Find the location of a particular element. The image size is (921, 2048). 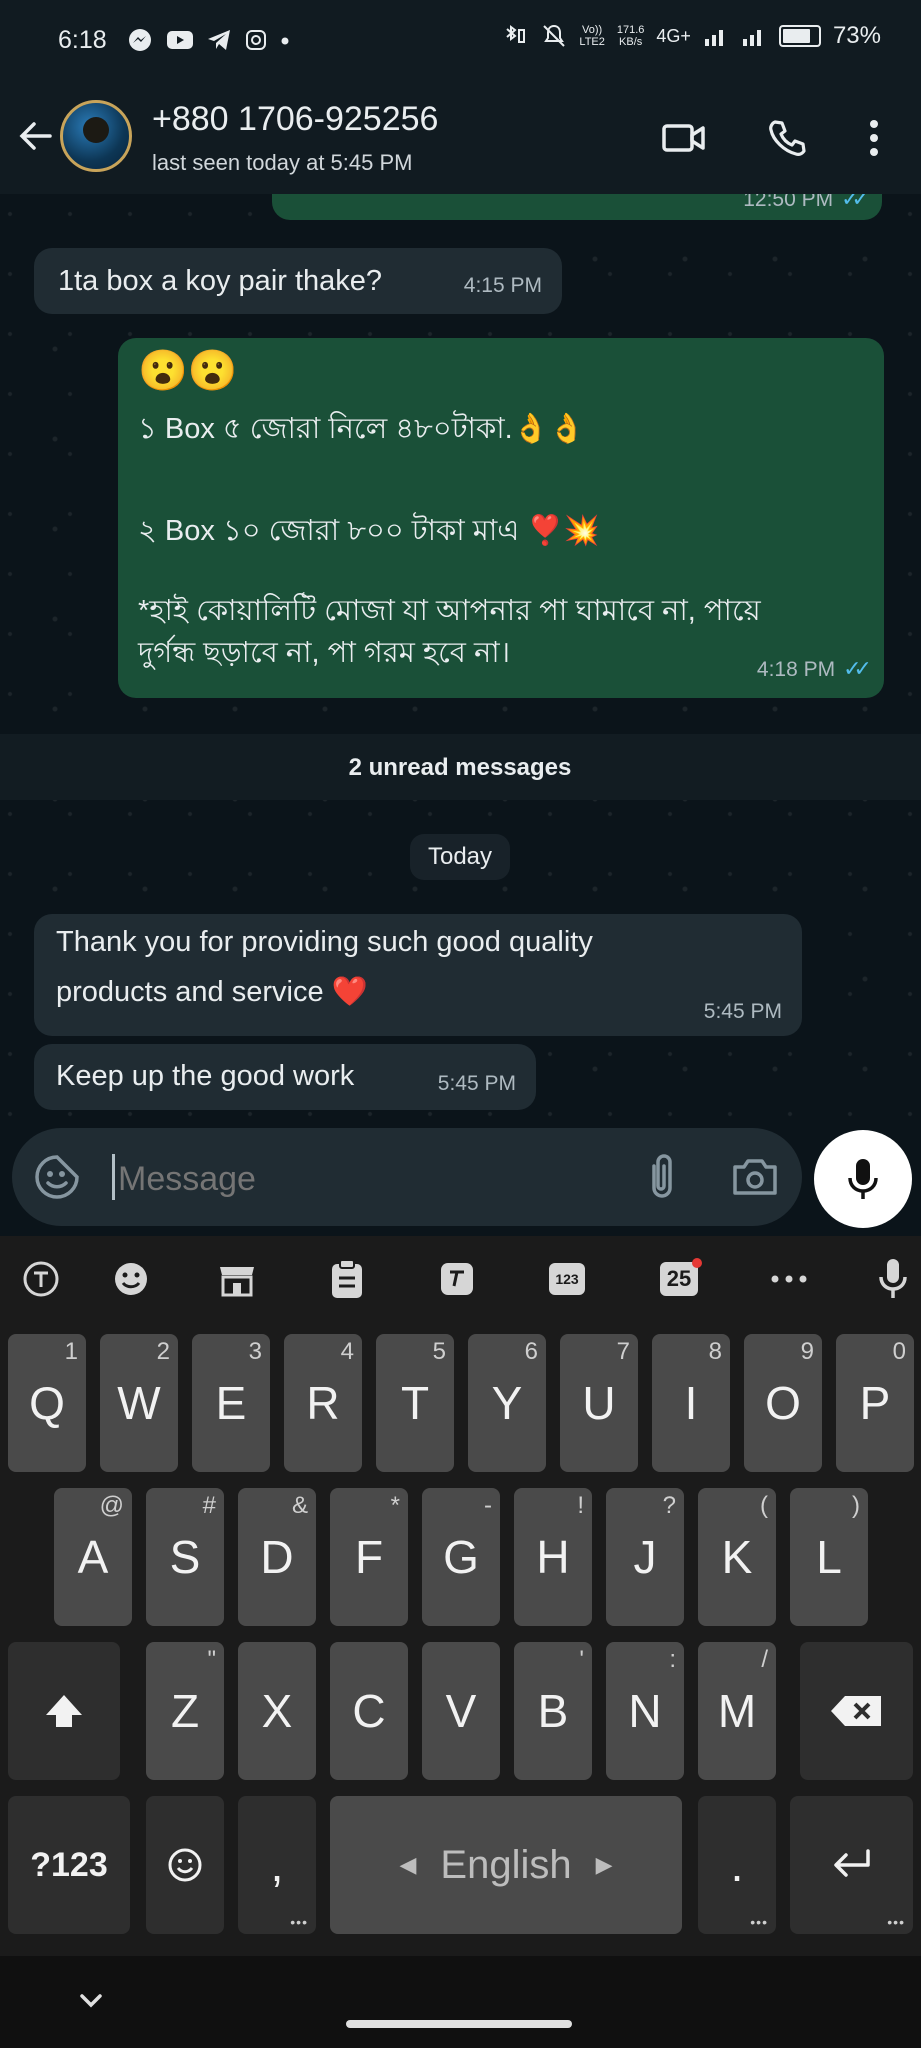

key-q: Q1 is located at coordinates (47, 1403).